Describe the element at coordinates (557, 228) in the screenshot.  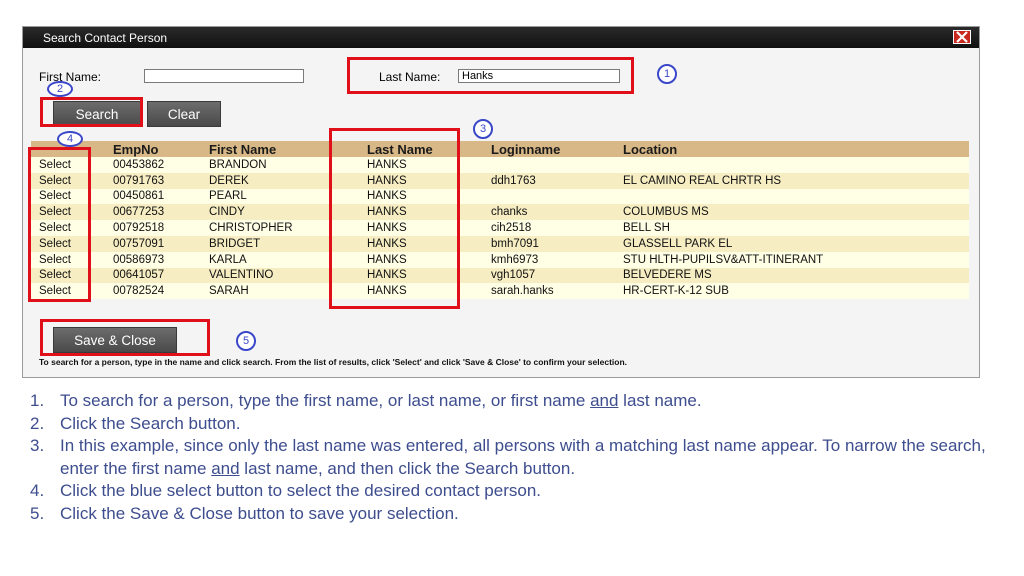
I see `cell-loginname: cih2518` at that location.